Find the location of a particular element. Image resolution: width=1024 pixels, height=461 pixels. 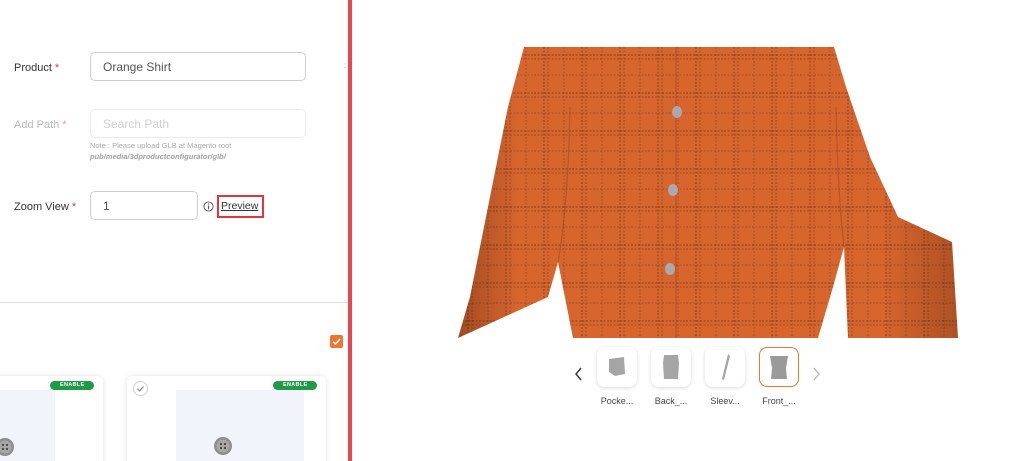

sleeve-icon is located at coordinates (726, 367).